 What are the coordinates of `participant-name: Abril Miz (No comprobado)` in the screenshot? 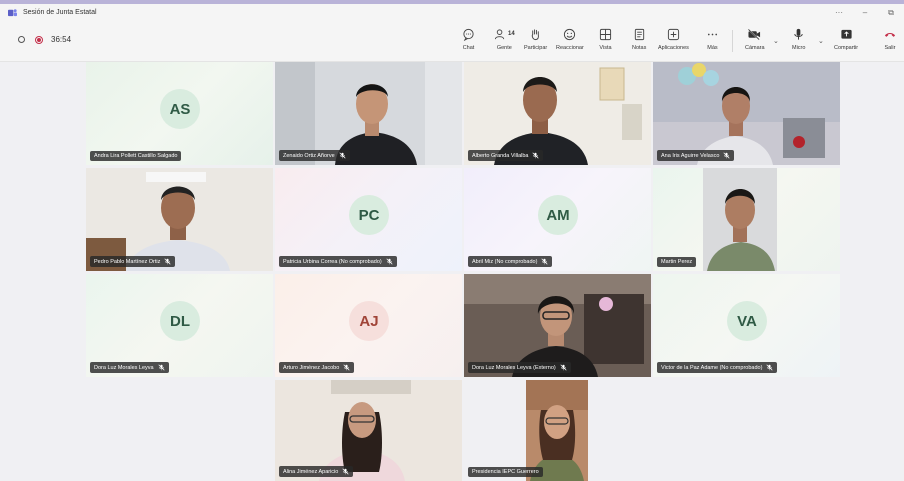 It's located at (510, 261).